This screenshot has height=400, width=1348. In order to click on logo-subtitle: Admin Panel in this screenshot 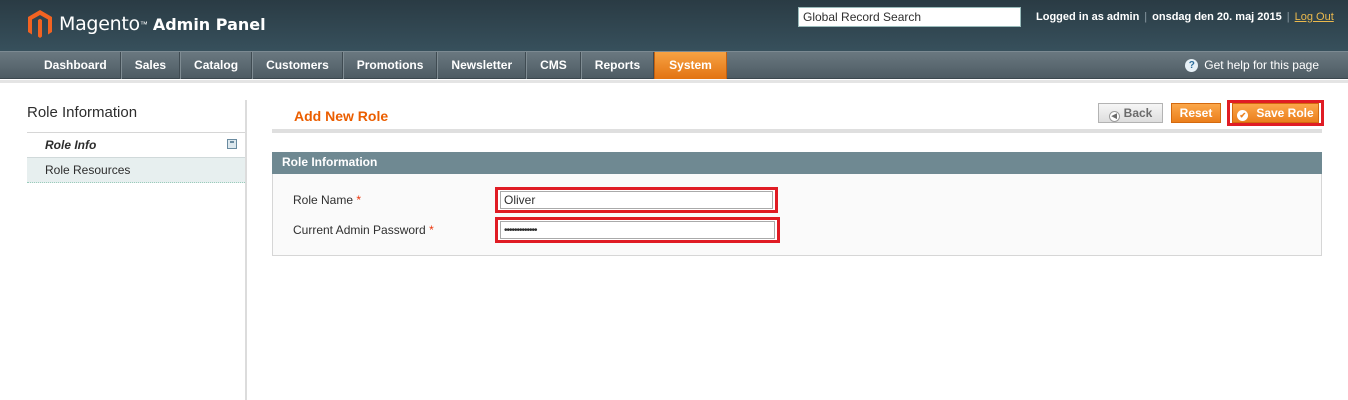, I will do `click(209, 24)`.